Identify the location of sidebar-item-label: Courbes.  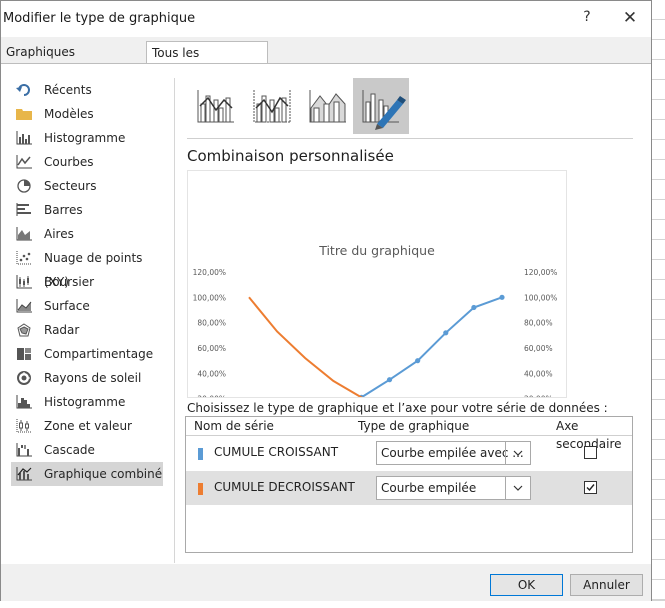
(69, 162).